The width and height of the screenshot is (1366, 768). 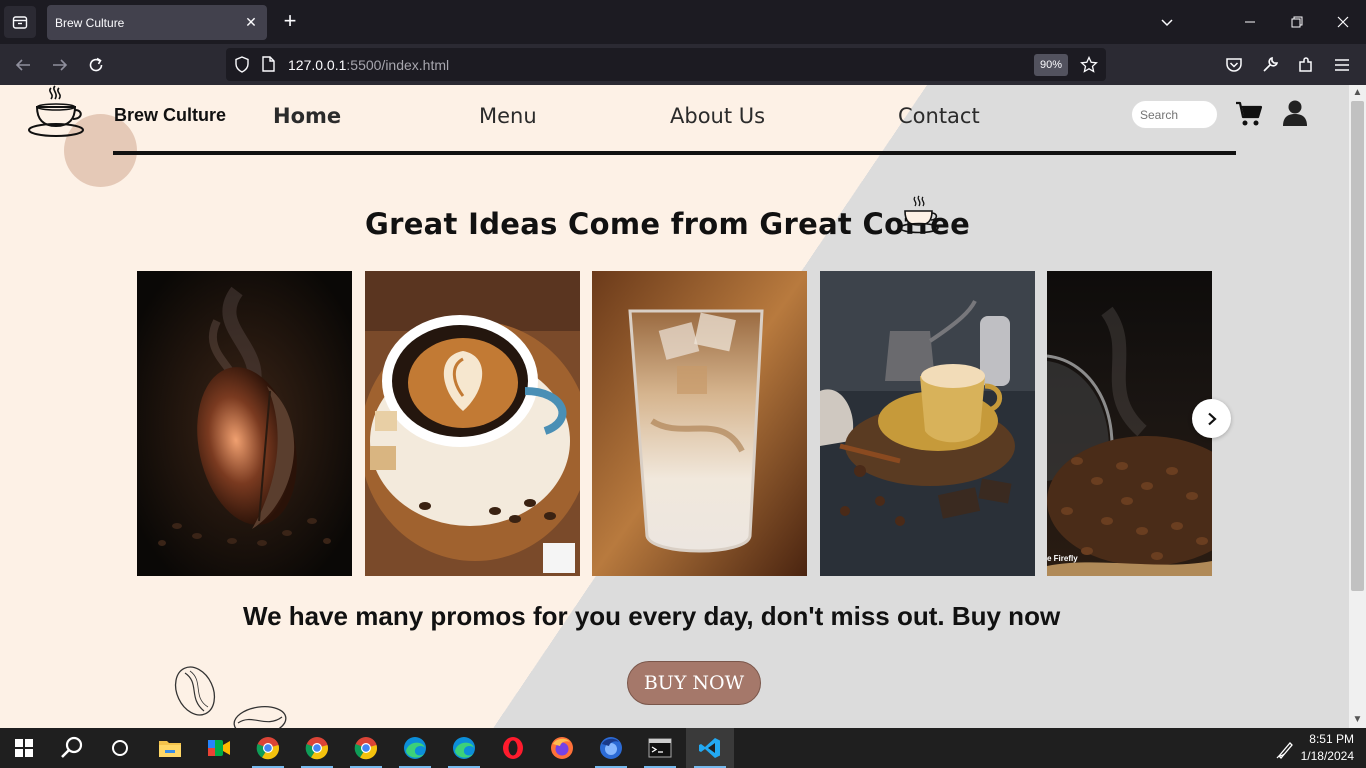 What do you see at coordinates (1327, 756) in the screenshot?
I see `clock-date: 1/18/2024` at bounding box center [1327, 756].